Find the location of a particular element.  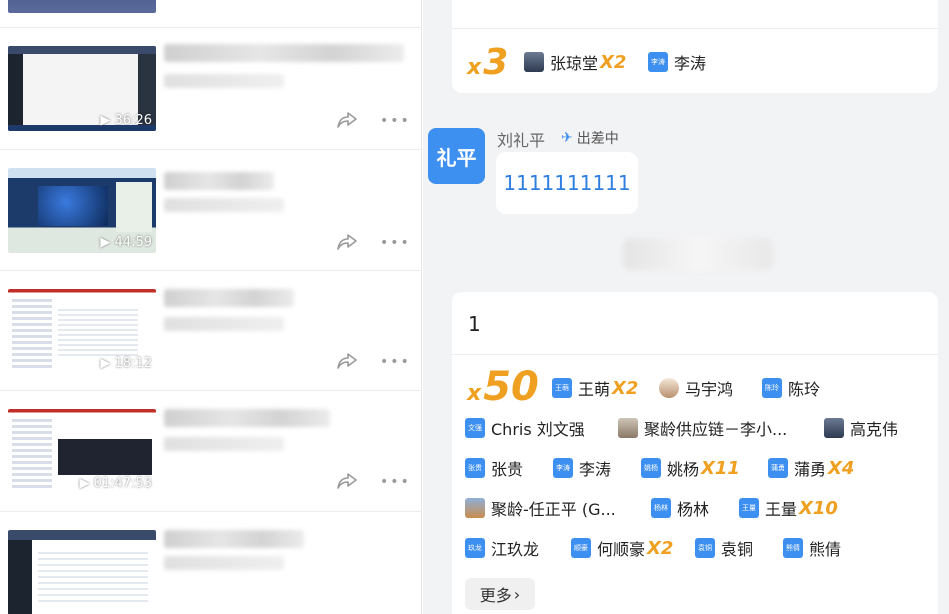

reactor-chip: 袁铜 袁铜 is located at coordinates (724, 548).